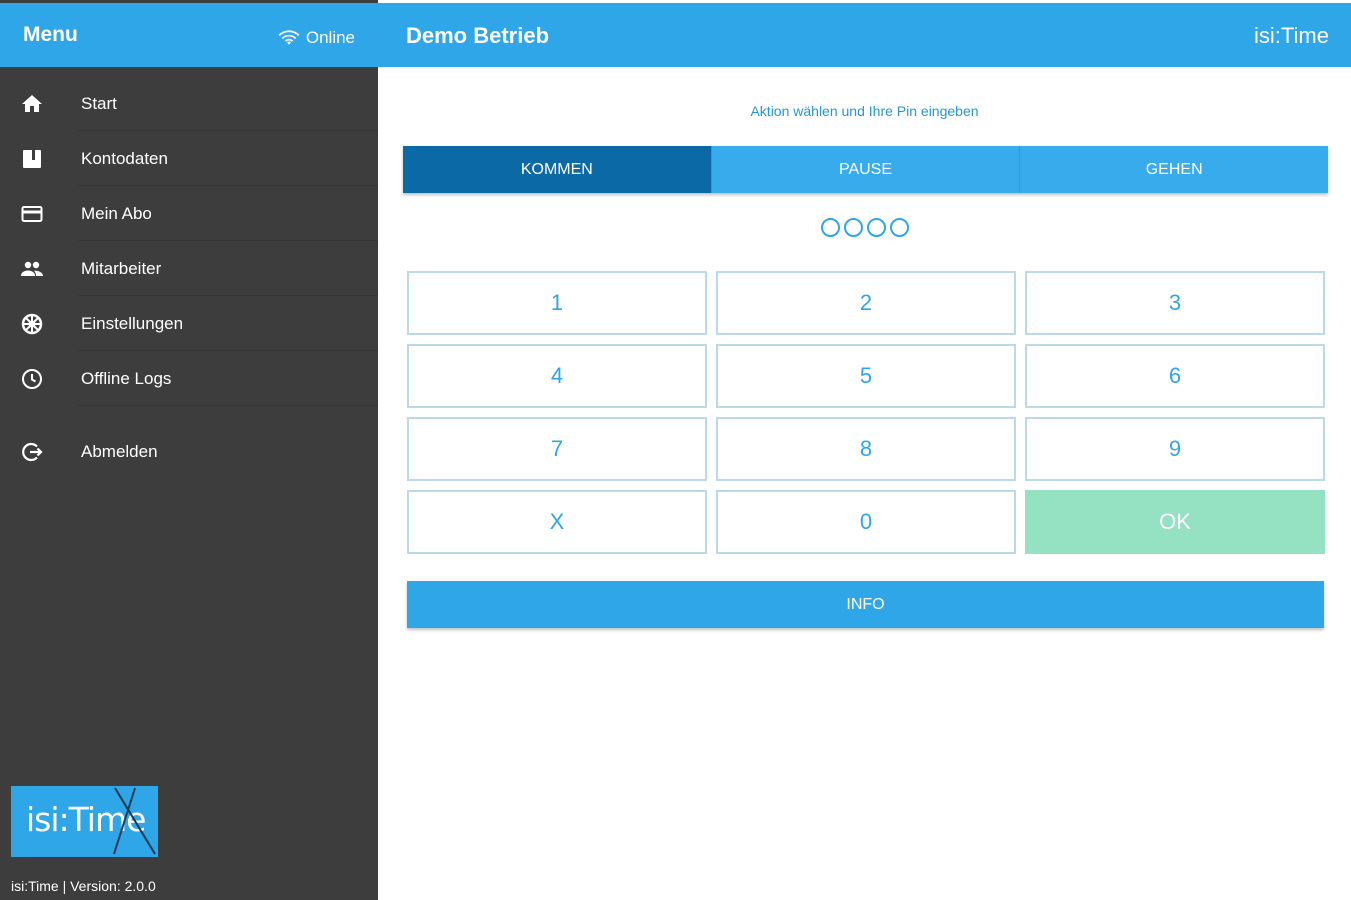  I want to click on home-icon, so click(32, 104).